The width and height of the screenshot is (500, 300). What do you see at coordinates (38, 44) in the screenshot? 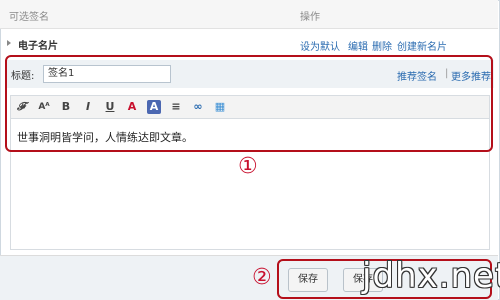
I see `signature-name: 电子名片` at bounding box center [38, 44].